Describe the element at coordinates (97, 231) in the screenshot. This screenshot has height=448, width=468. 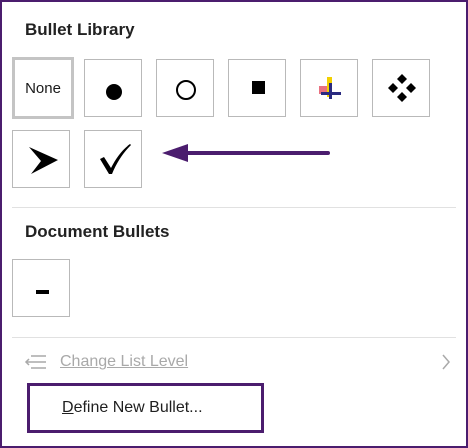
I see `document-bullets-heading: Document Bullets` at that location.